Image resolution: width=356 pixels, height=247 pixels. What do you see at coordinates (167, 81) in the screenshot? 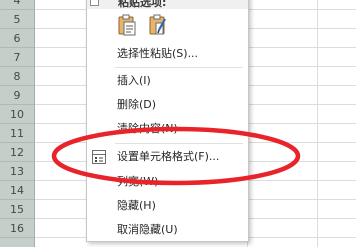
I see `menu-item-insert: 插入(I)` at bounding box center [167, 81].